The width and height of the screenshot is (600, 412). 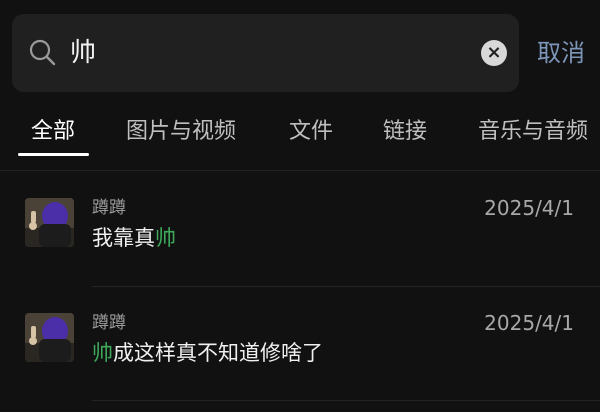 What do you see at coordinates (123, 238) in the screenshot?
I see `message-text-before: 我靠真` at bounding box center [123, 238].